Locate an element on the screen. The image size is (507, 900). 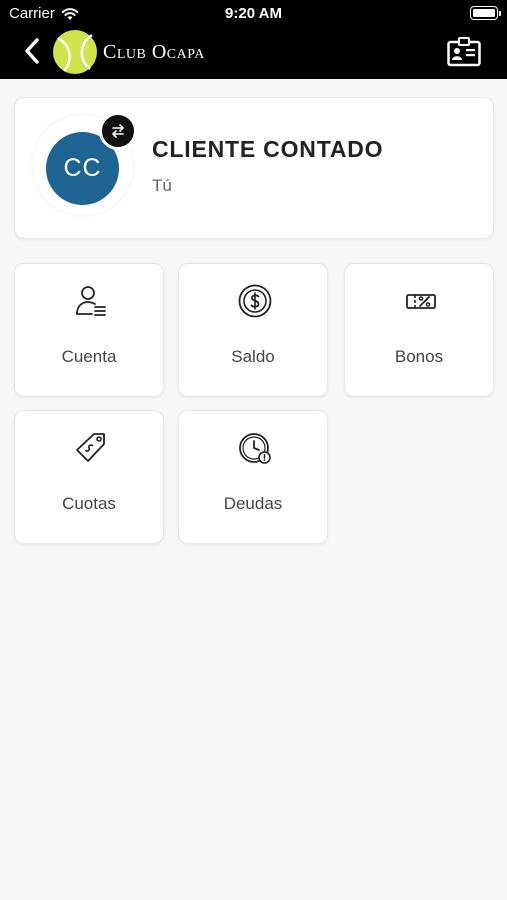
avatar-container: CC is located at coordinates (85, 163).